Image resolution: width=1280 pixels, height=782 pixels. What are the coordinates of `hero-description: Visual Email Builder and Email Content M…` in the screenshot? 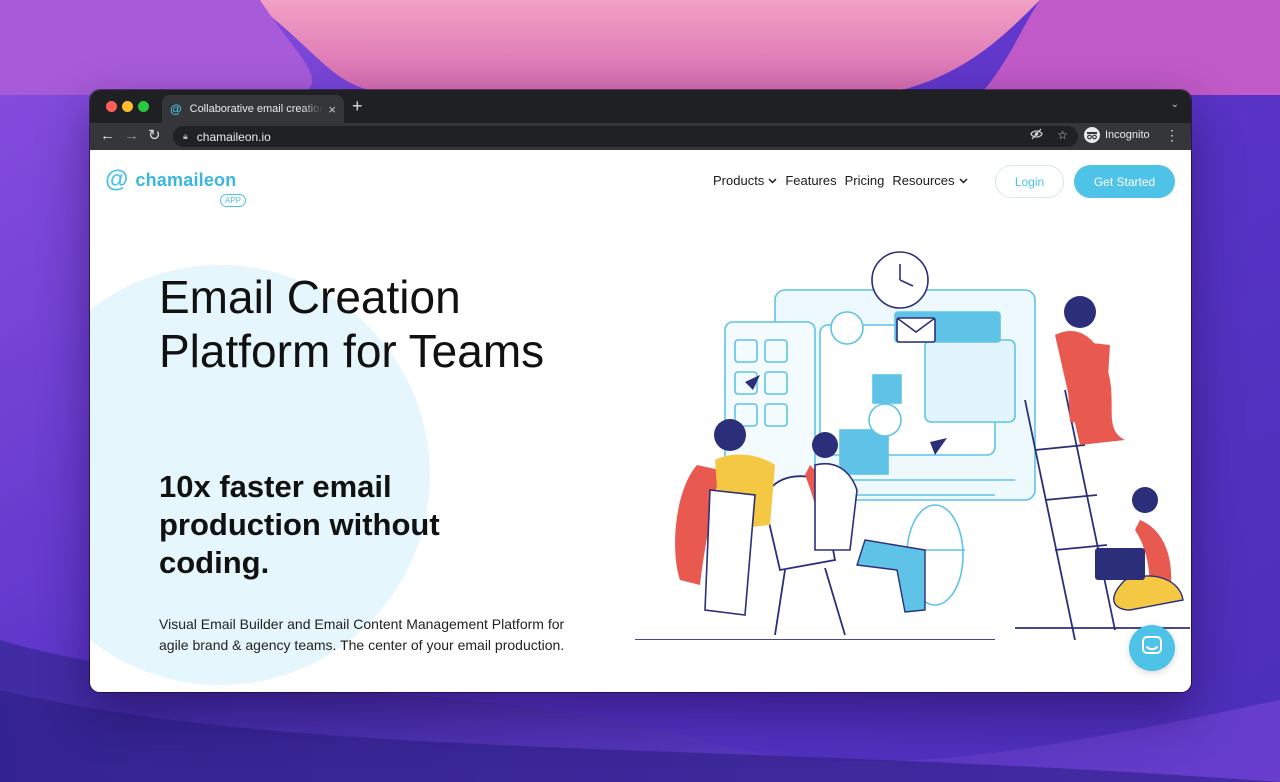 It's located at (362, 634).